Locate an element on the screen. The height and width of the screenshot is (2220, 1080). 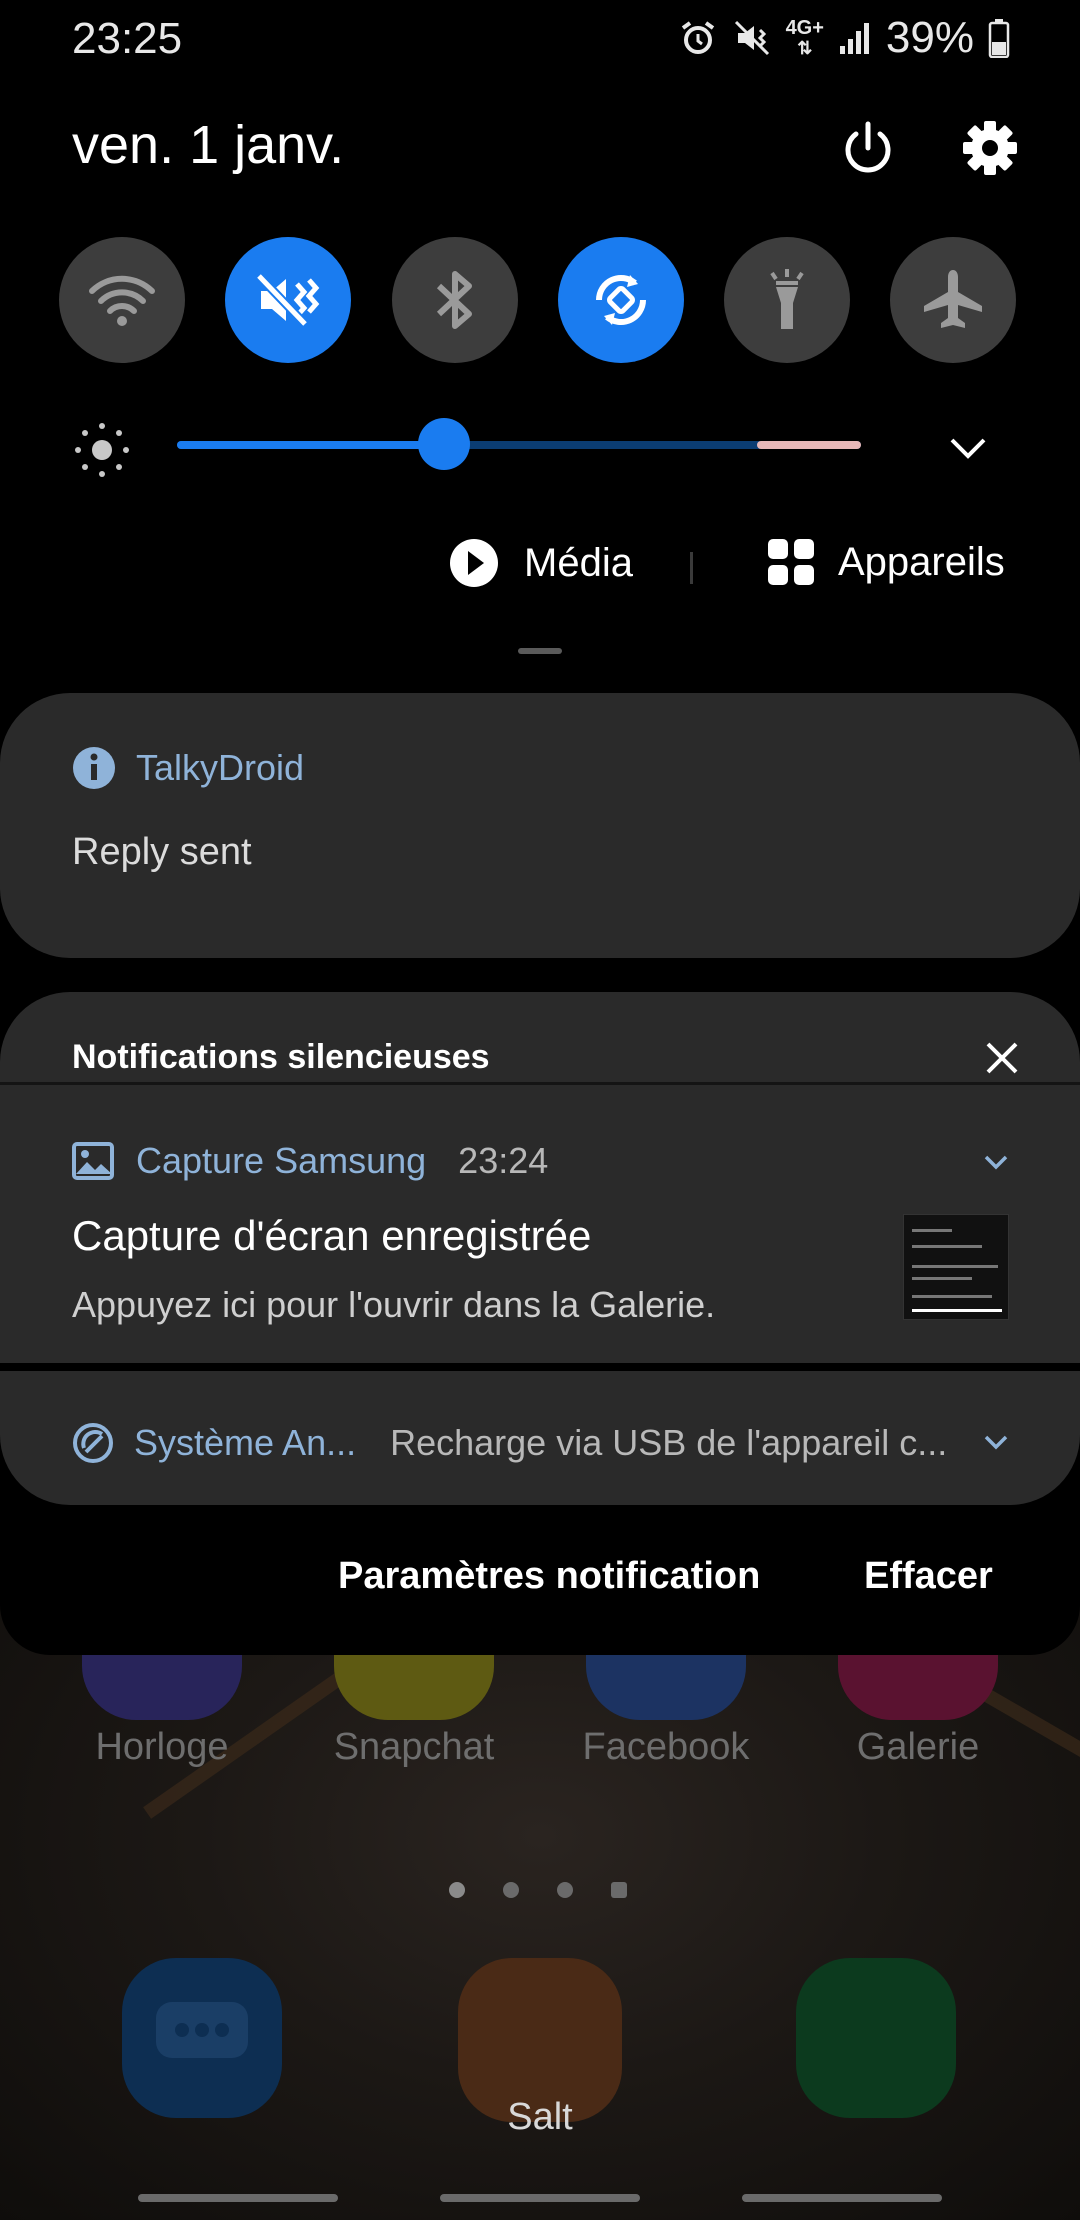
capture-time: 23:24 is located at coordinates (503, 1160).